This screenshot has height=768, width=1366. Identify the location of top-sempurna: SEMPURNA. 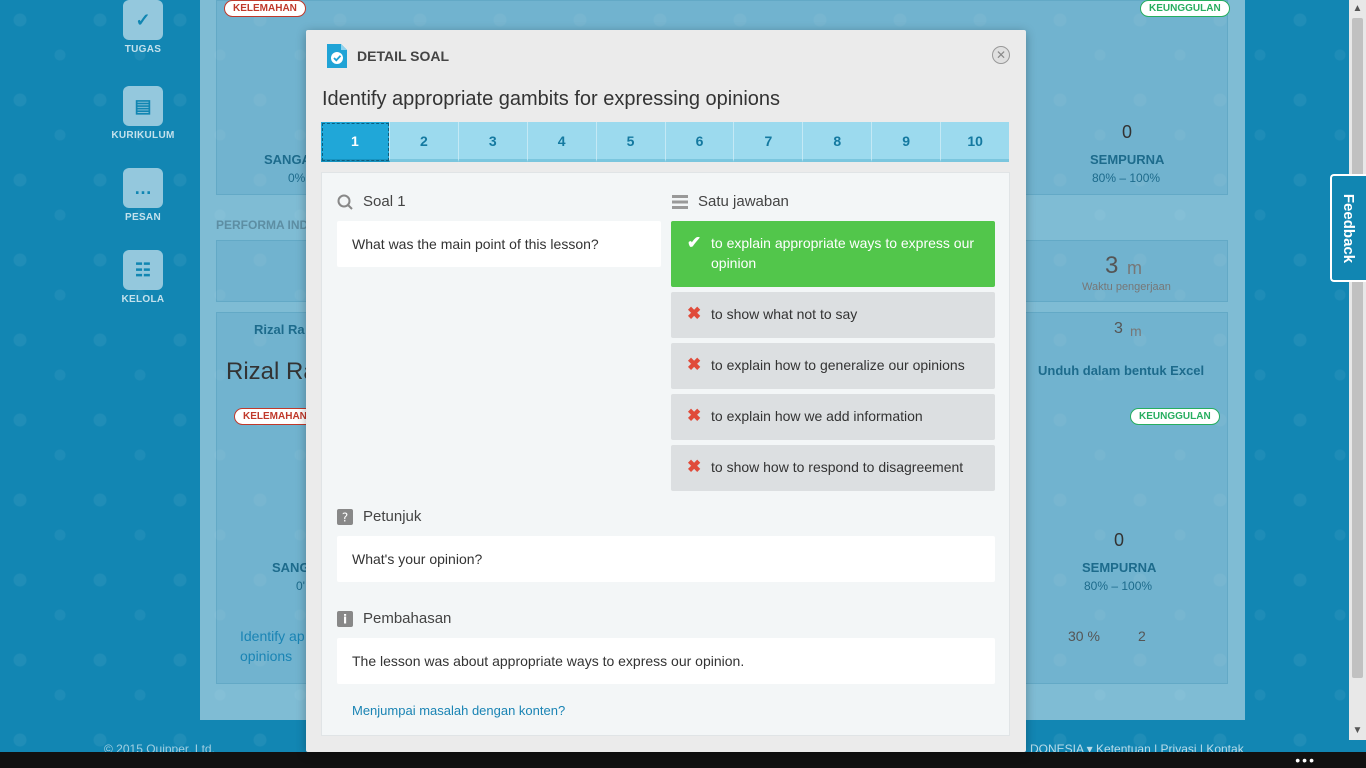
(1127, 159).